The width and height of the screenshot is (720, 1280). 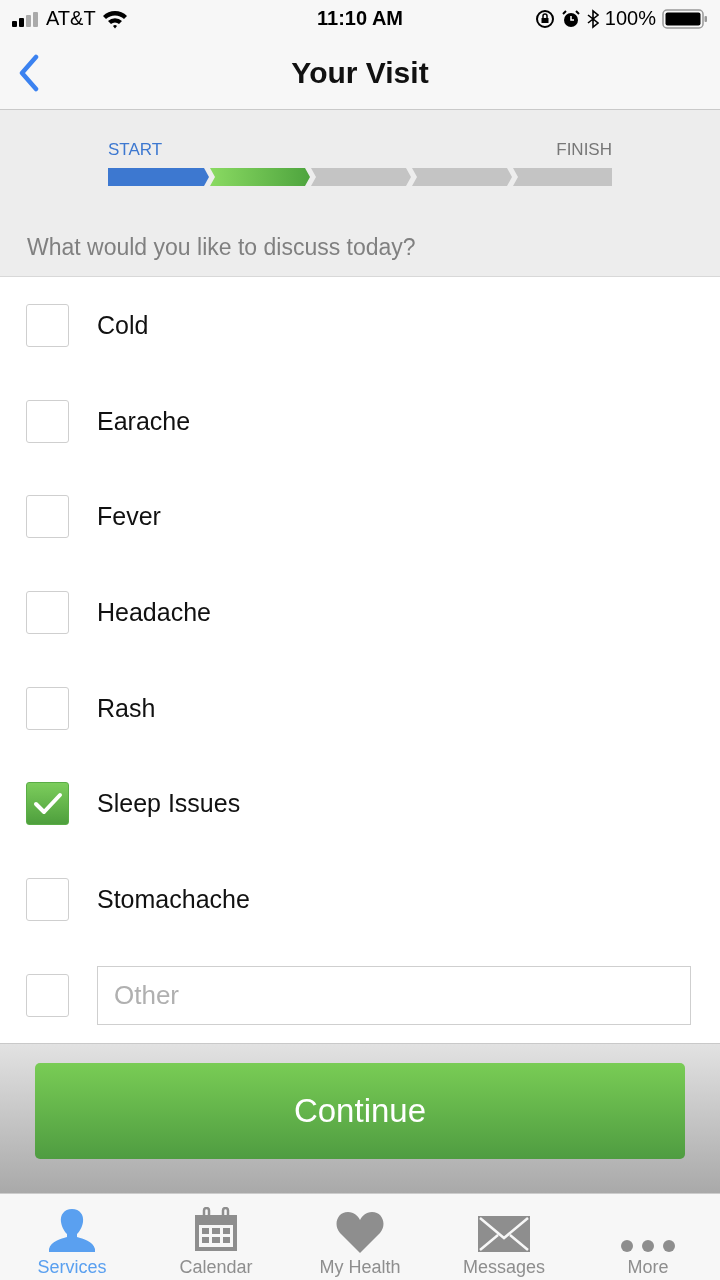 I want to click on option-label: Sleep Issues, so click(x=169, y=804).